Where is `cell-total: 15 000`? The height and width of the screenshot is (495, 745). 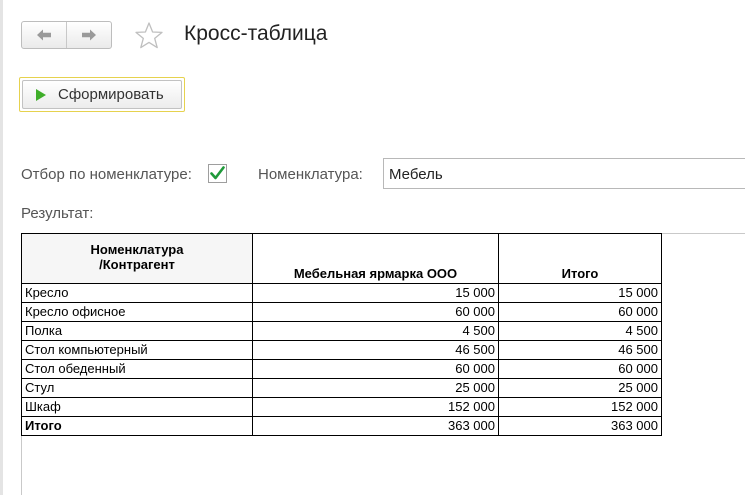 cell-total: 15 000 is located at coordinates (580, 293).